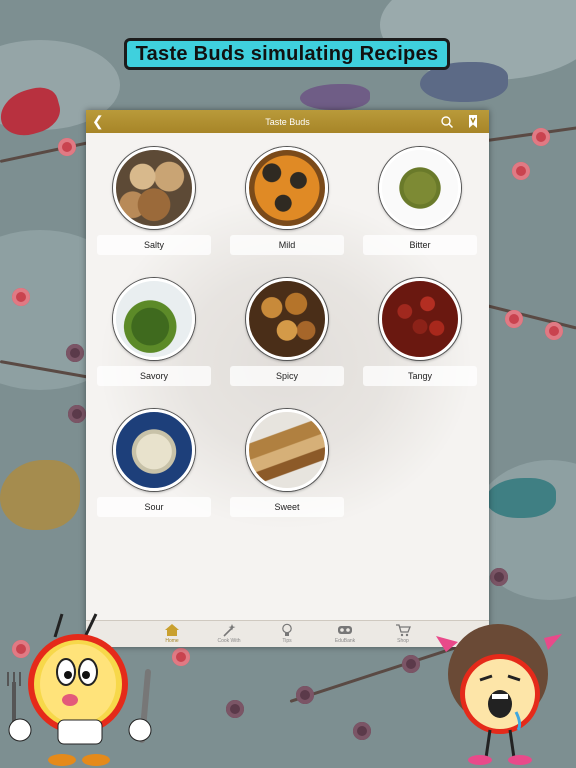  I want to click on tab-tips: Tips, so click(287, 634).